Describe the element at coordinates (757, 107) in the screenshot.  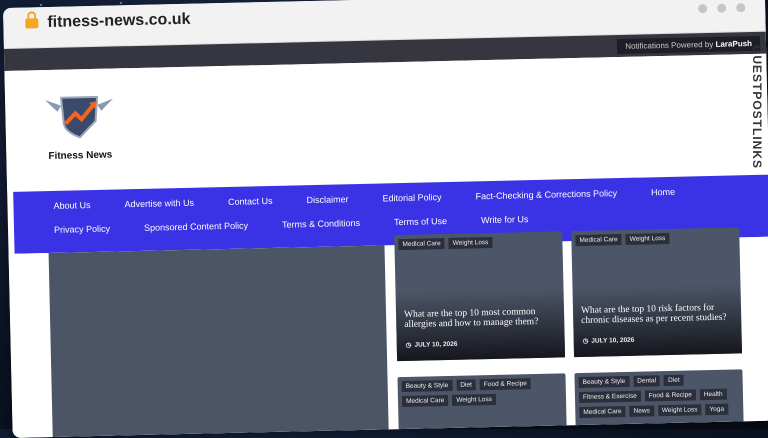
I see `watermark-text: GUESTPOSTLINKS` at that location.